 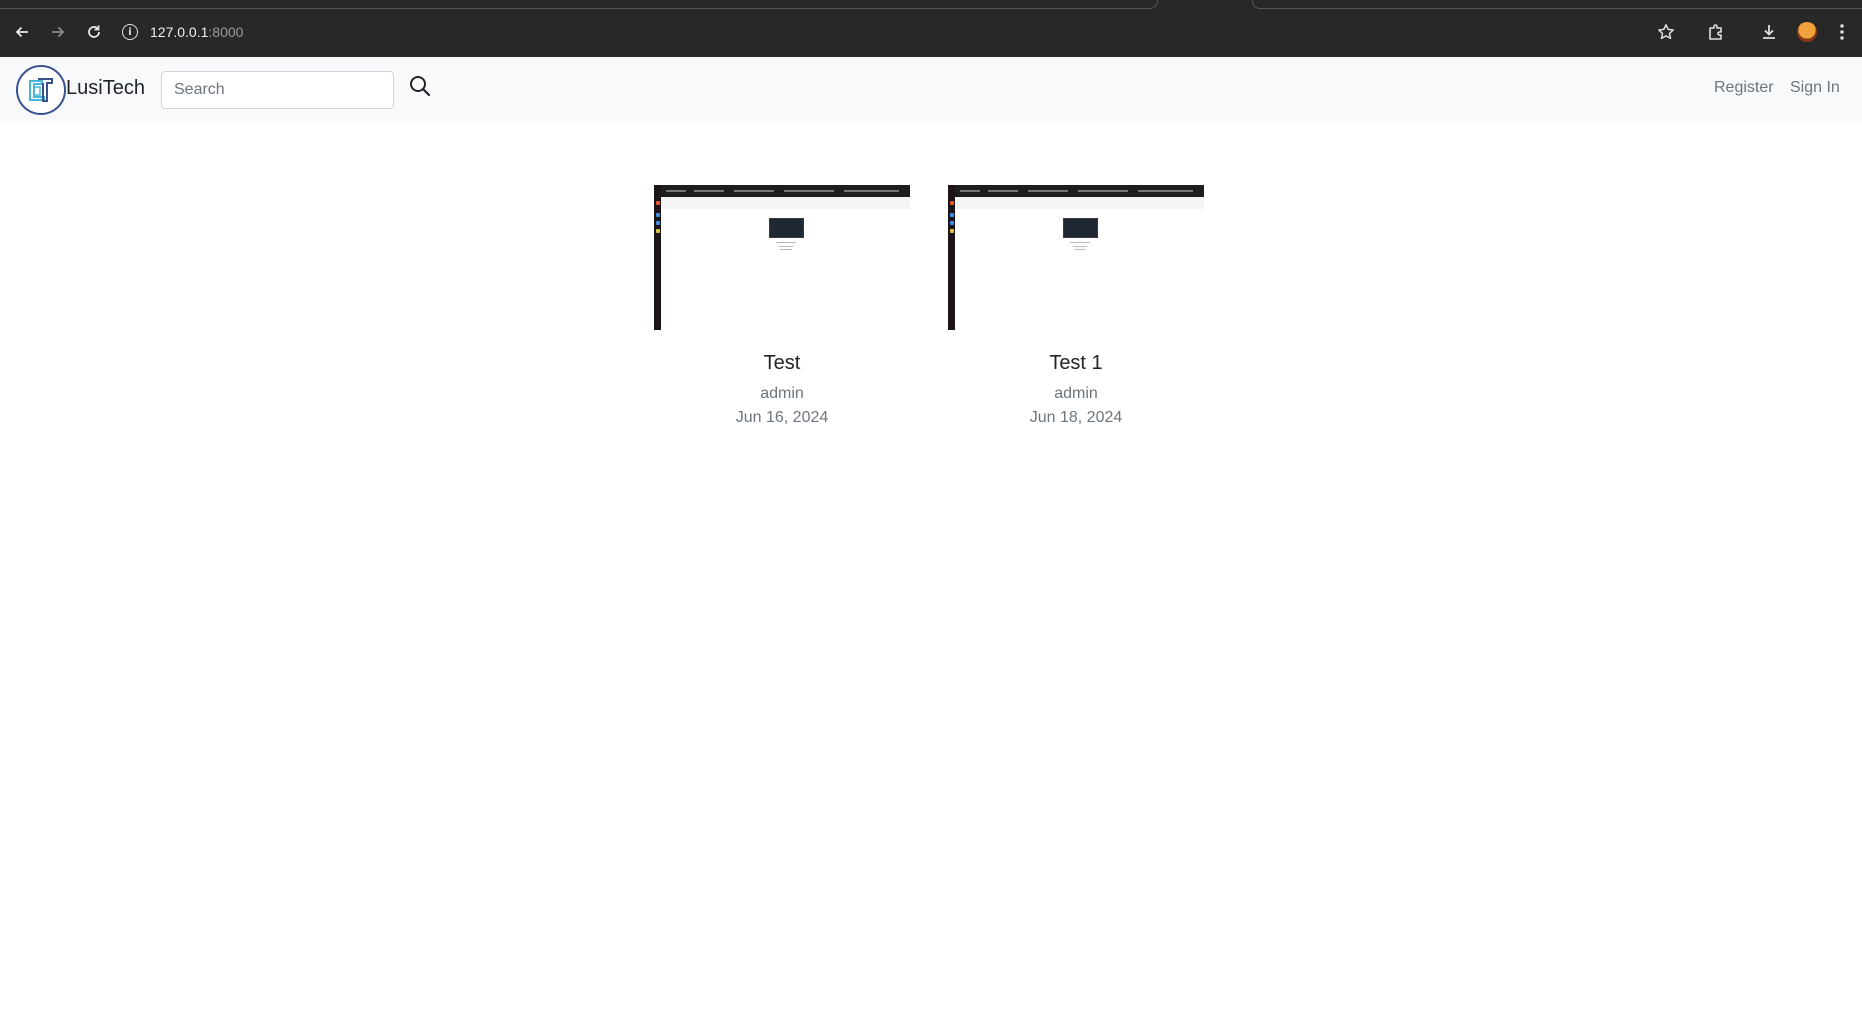 I want to click on post-card: Test 1 admin Jun 18, 2024, so click(x=1076, y=306).